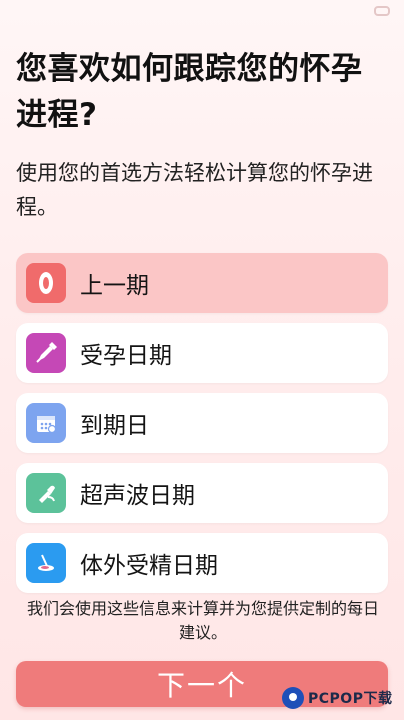 Image resolution: width=404 pixels, height=720 pixels. What do you see at coordinates (114, 286) in the screenshot?
I see `option-label: 上一期` at bounding box center [114, 286].